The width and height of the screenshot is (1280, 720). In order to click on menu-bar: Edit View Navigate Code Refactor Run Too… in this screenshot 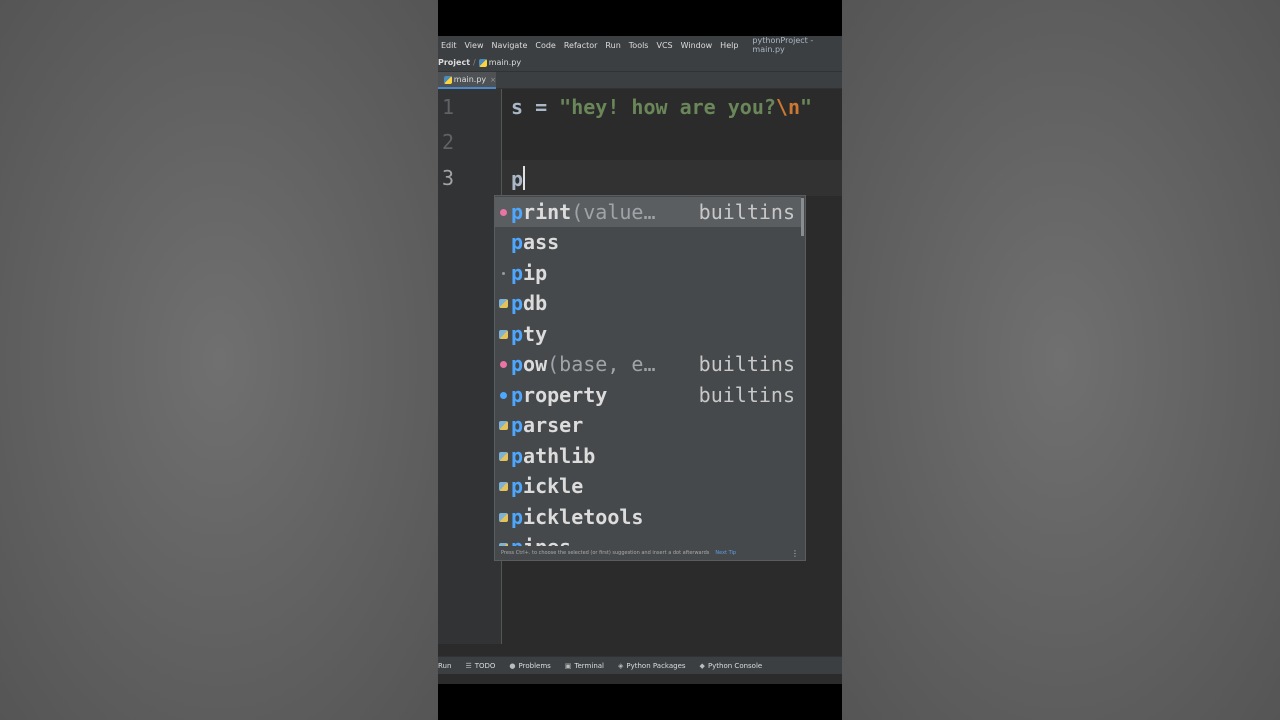, I will do `click(640, 45)`.